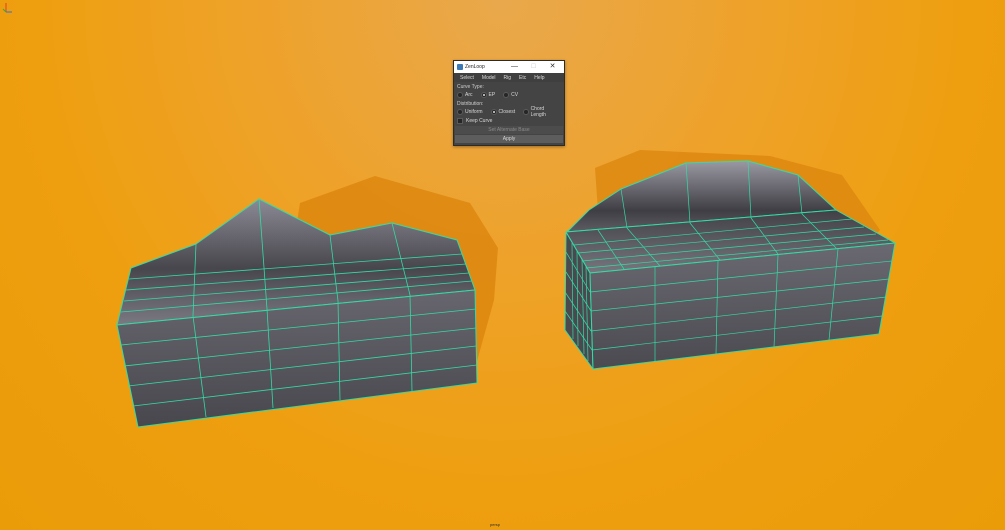  I want to click on radio-chord-length-label: Chord Length, so click(538, 111).